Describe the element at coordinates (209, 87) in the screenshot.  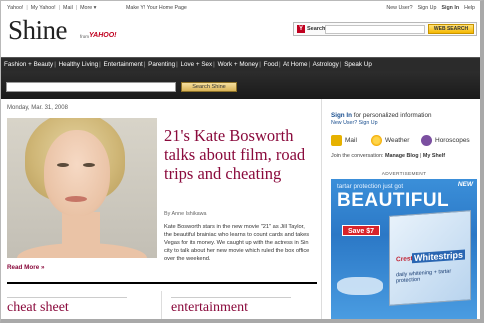
I see `search-shine-button: Search Shine` at that location.